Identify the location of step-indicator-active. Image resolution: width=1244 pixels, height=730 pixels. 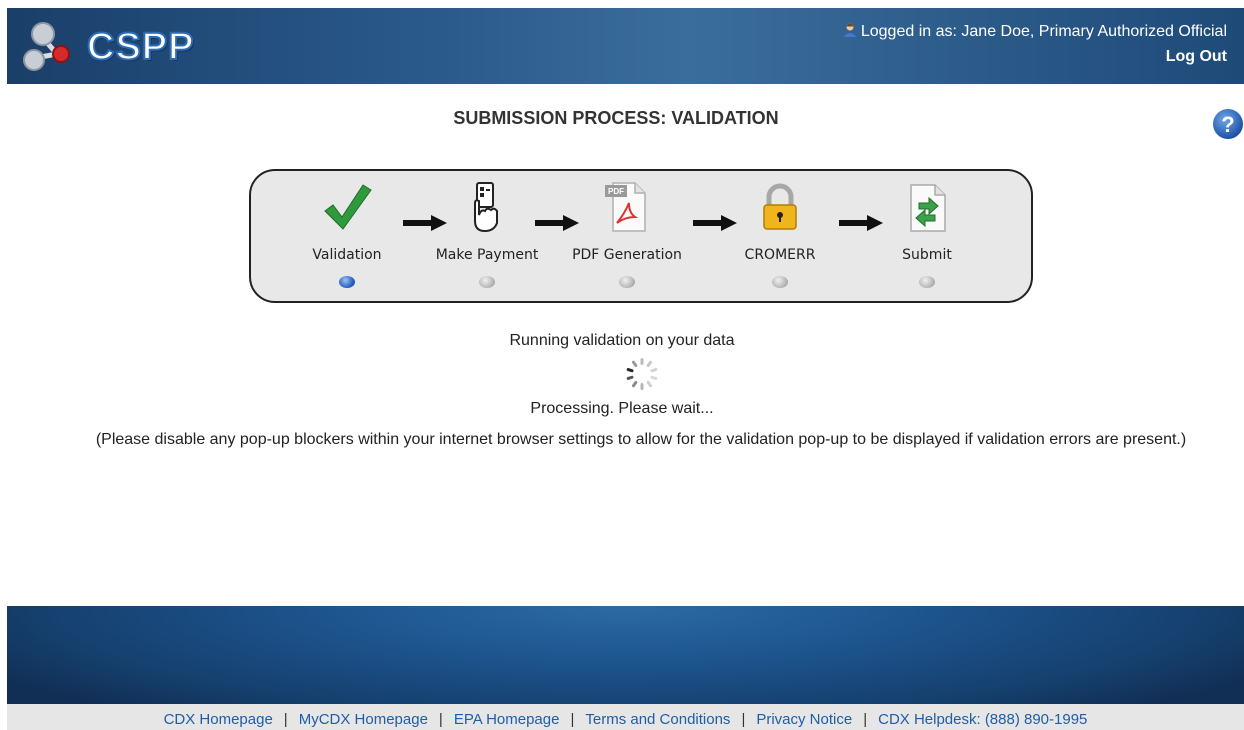
(347, 282).